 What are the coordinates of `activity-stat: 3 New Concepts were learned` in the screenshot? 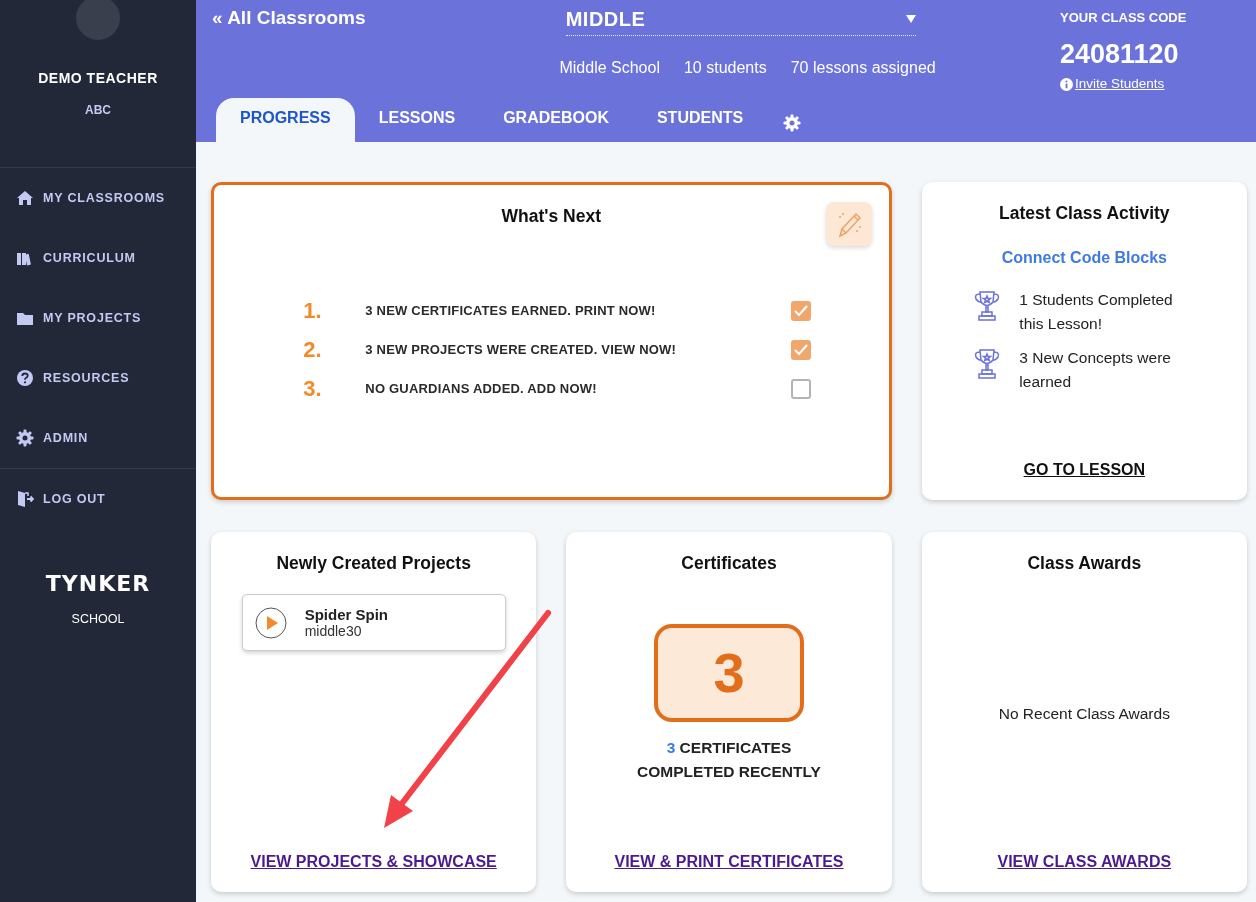 It's located at (1095, 370).